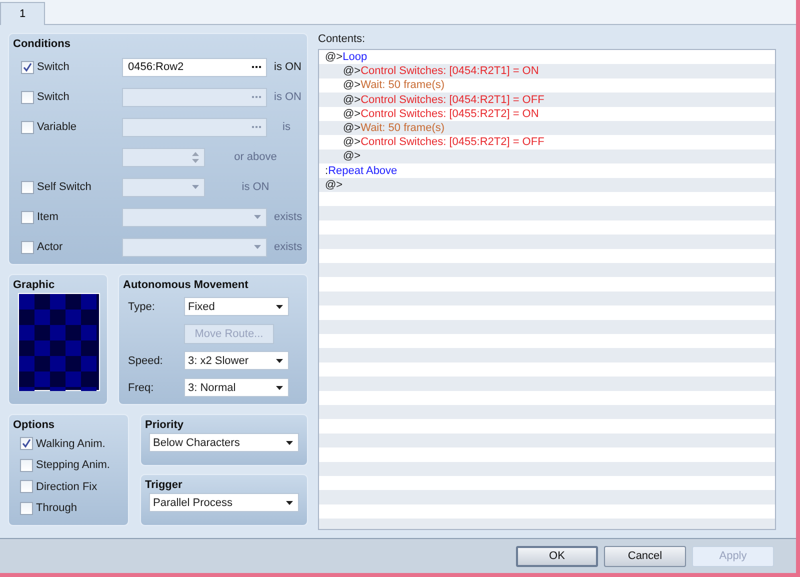 This screenshot has width=800, height=577. Describe the element at coordinates (47, 217) in the screenshot. I see `checkbox-label: Item` at that location.